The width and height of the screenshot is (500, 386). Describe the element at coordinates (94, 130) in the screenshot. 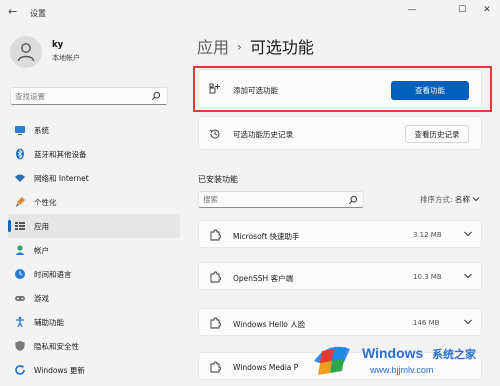

I see `sidebar-item-system: 系统` at that location.